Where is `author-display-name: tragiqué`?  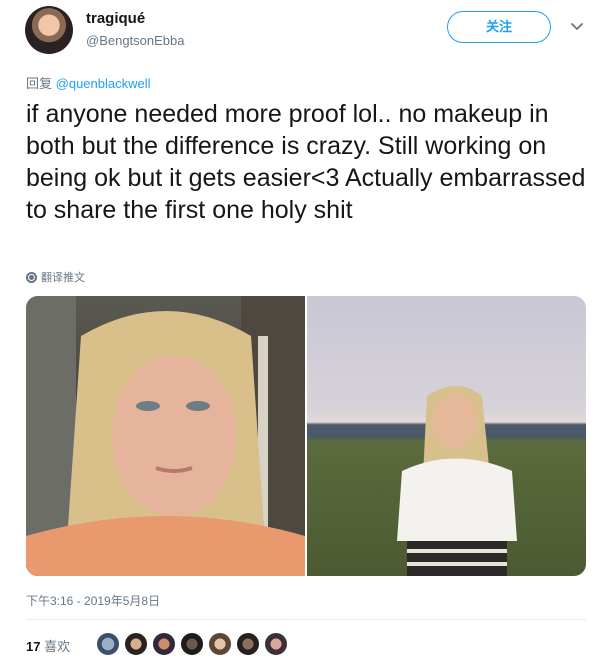 author-display-name: tragiqué is located at coordinates (115, 18).